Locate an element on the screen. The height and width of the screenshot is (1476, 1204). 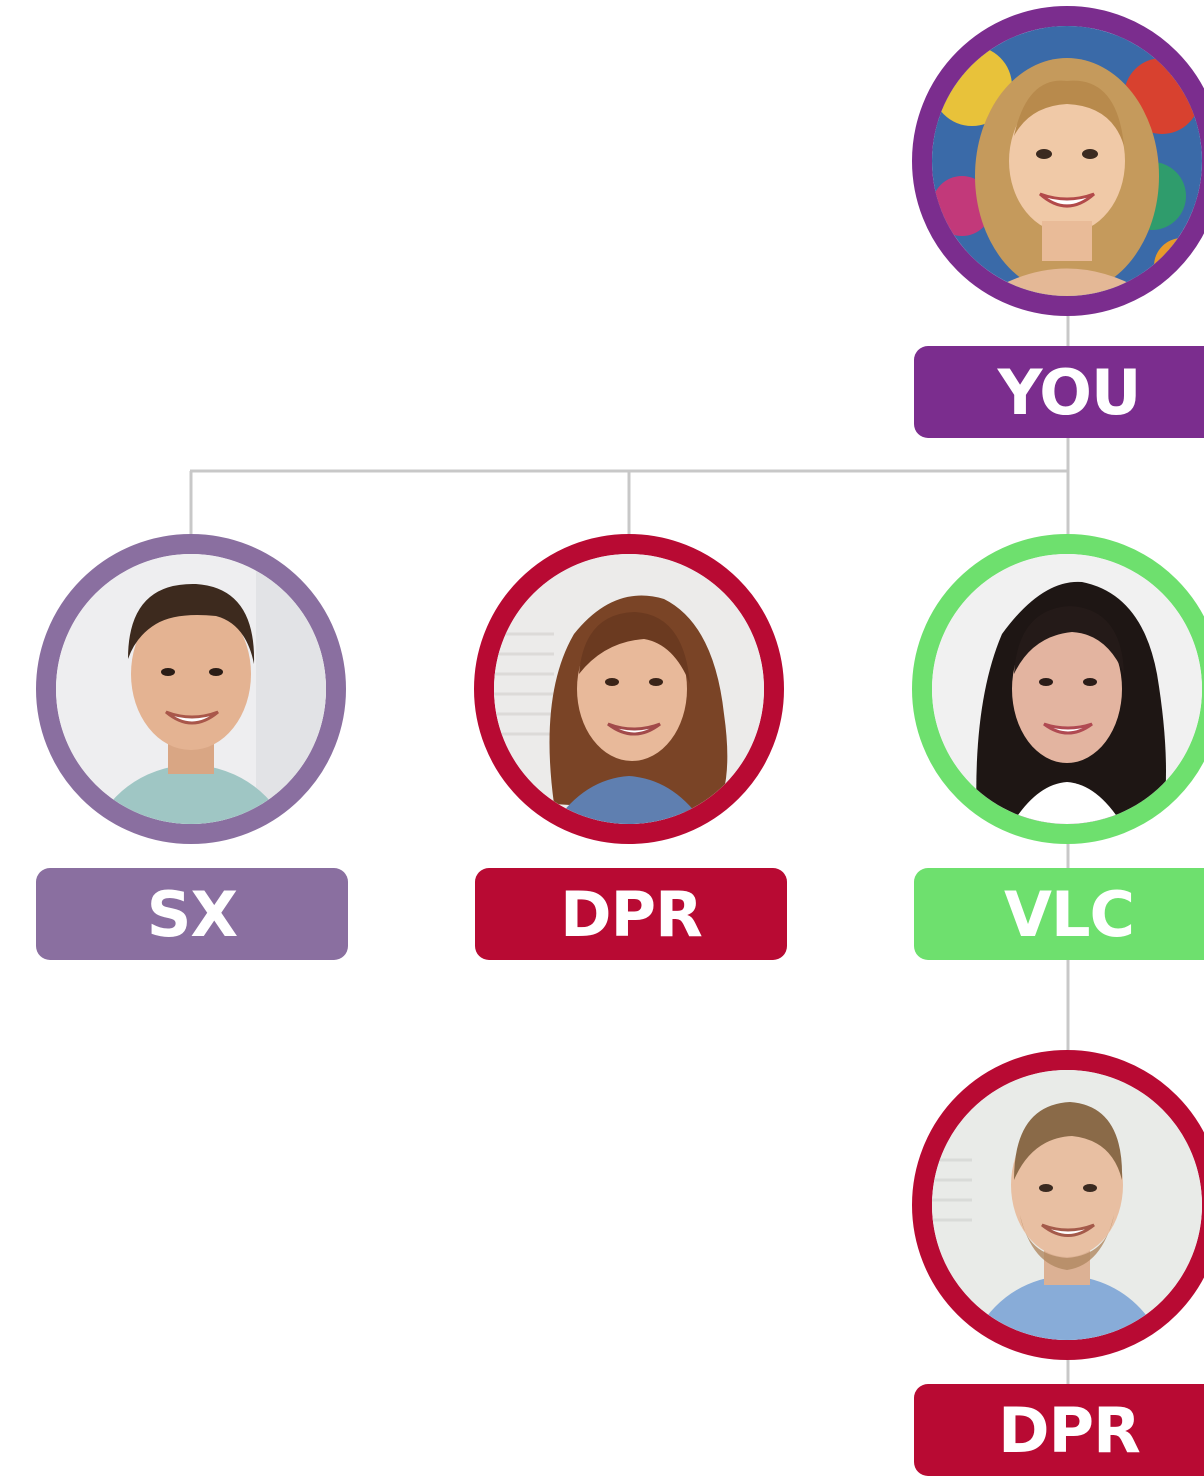
label-you: YOU is located at coordinates (1059, 392).